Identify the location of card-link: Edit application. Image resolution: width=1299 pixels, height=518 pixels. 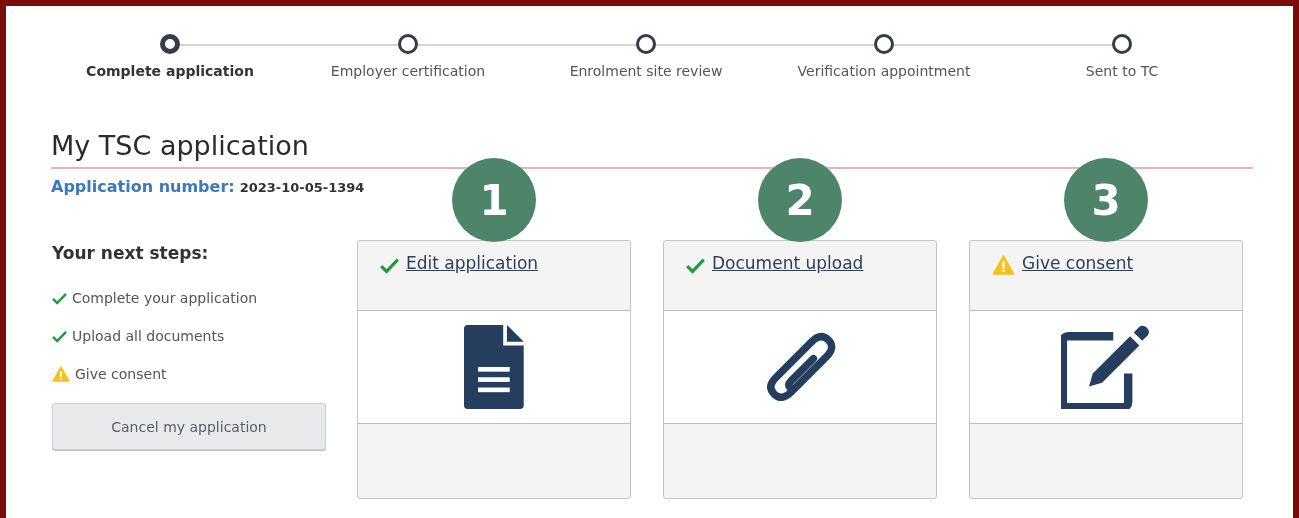
(472, 263).